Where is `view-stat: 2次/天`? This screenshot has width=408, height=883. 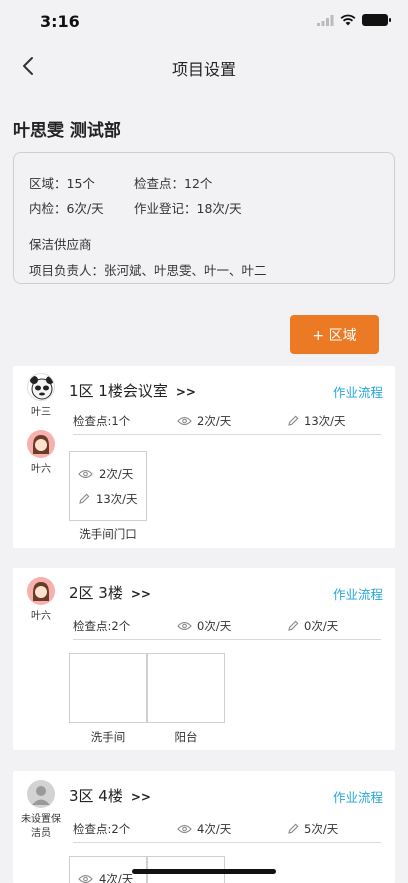 view-stat: 2次/天 is located at coordinates (204, 421).